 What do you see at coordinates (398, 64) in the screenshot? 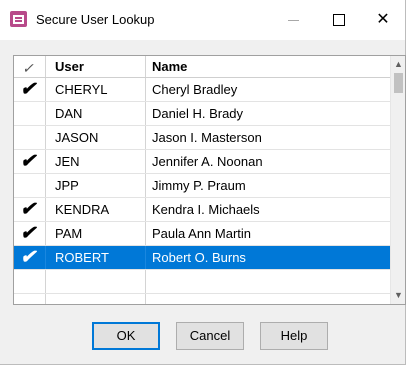
I see `scroll-up-icon: ▲` at bounding box center [398, 64].